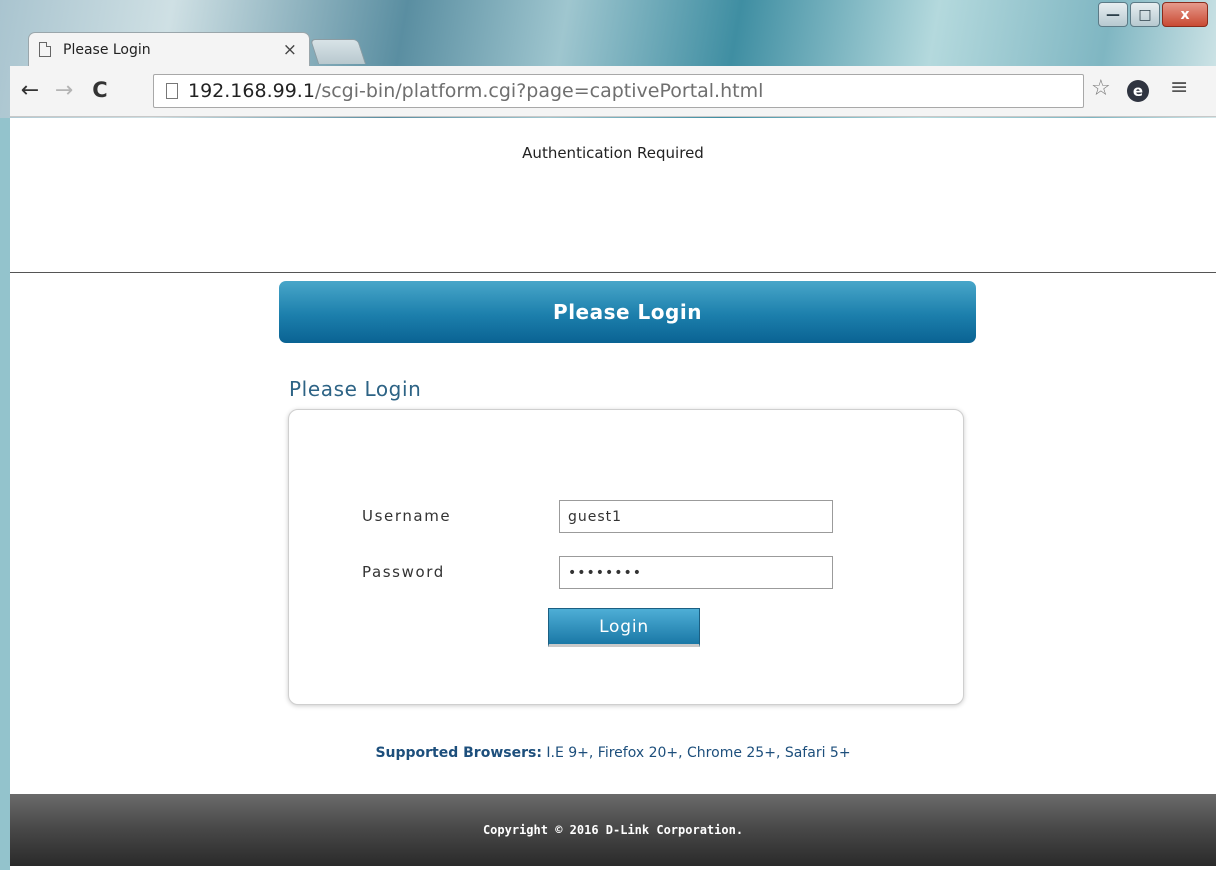 This screenshot has width=1216, height=870. I want to click on login-banner: Please Login, so click(627, 312).